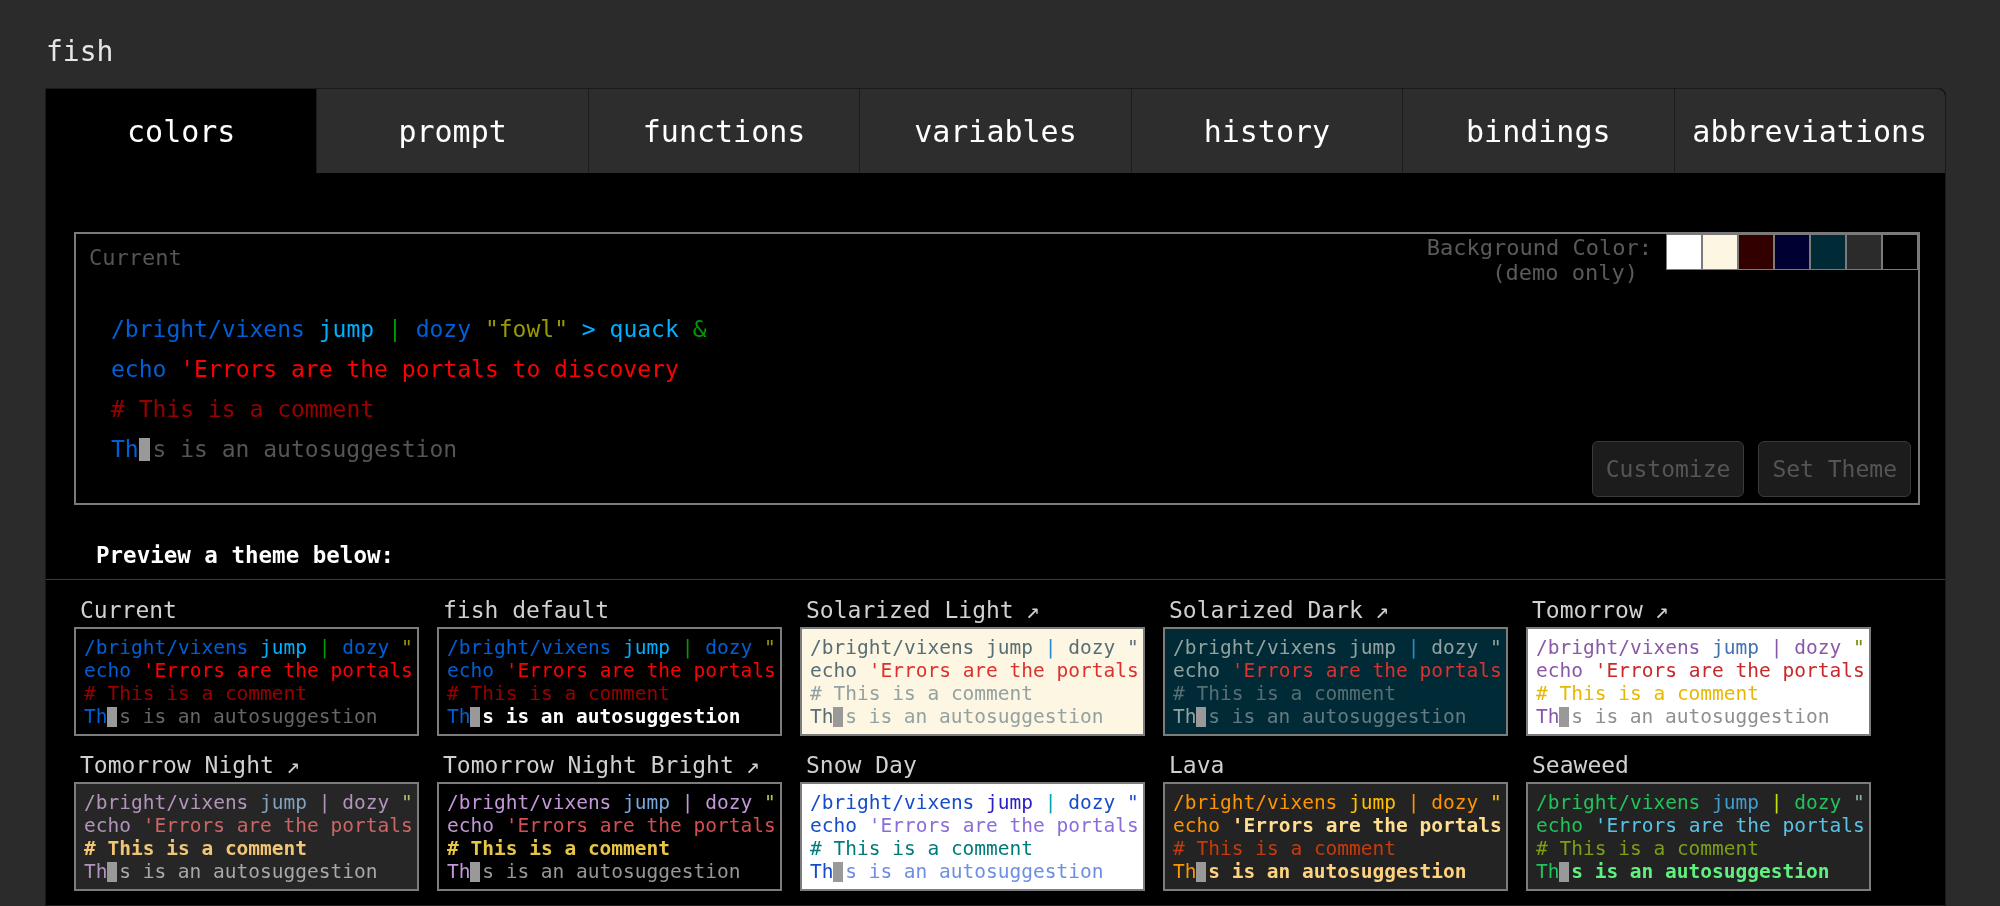  What do you see at coordinates (910, 610) in the screenshot?
I see `theme-name: Solarized Light` at bounding box center [910, 610].